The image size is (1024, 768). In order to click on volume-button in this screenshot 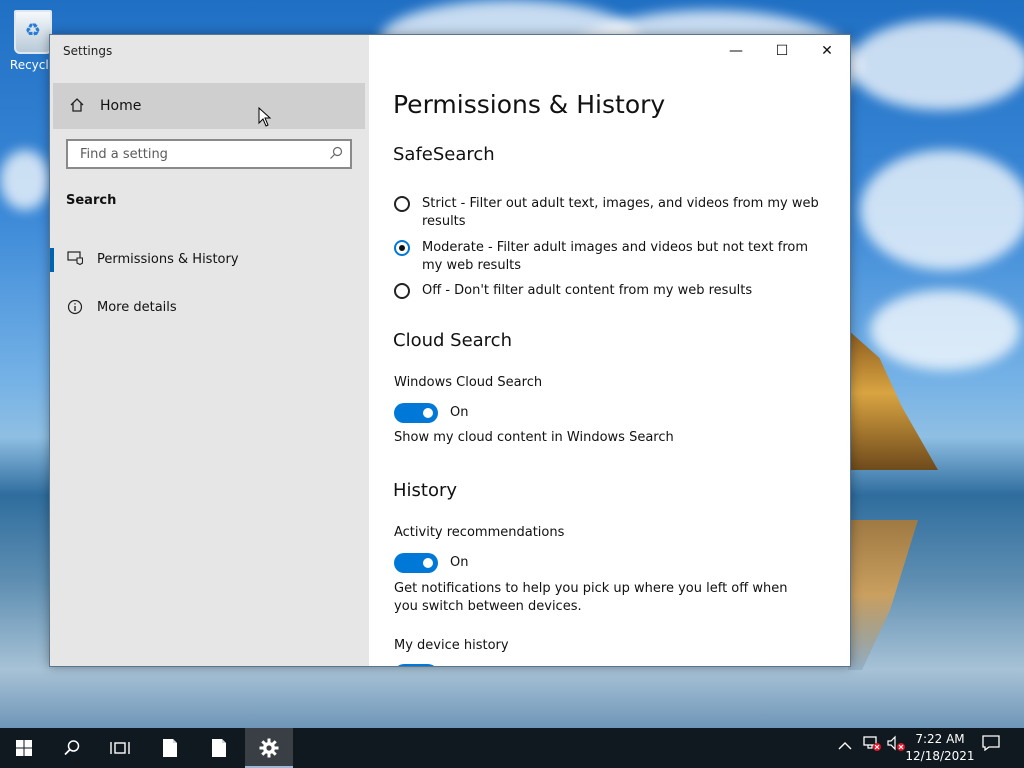, I will do `click(896, 748)`.